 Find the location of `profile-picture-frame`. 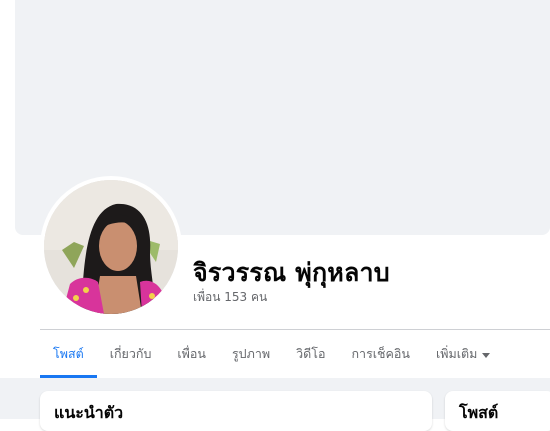

profile-picture-frame is located at coordinates (111, 247).